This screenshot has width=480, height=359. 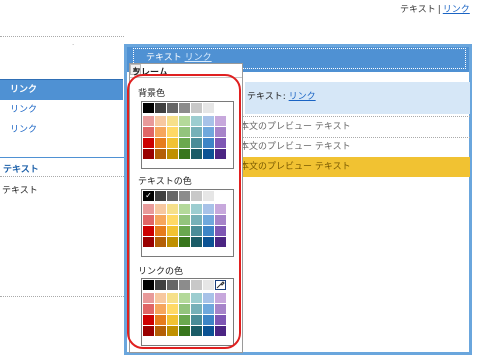 I want to click on top-link: リンク, so click(x=456, y=10).